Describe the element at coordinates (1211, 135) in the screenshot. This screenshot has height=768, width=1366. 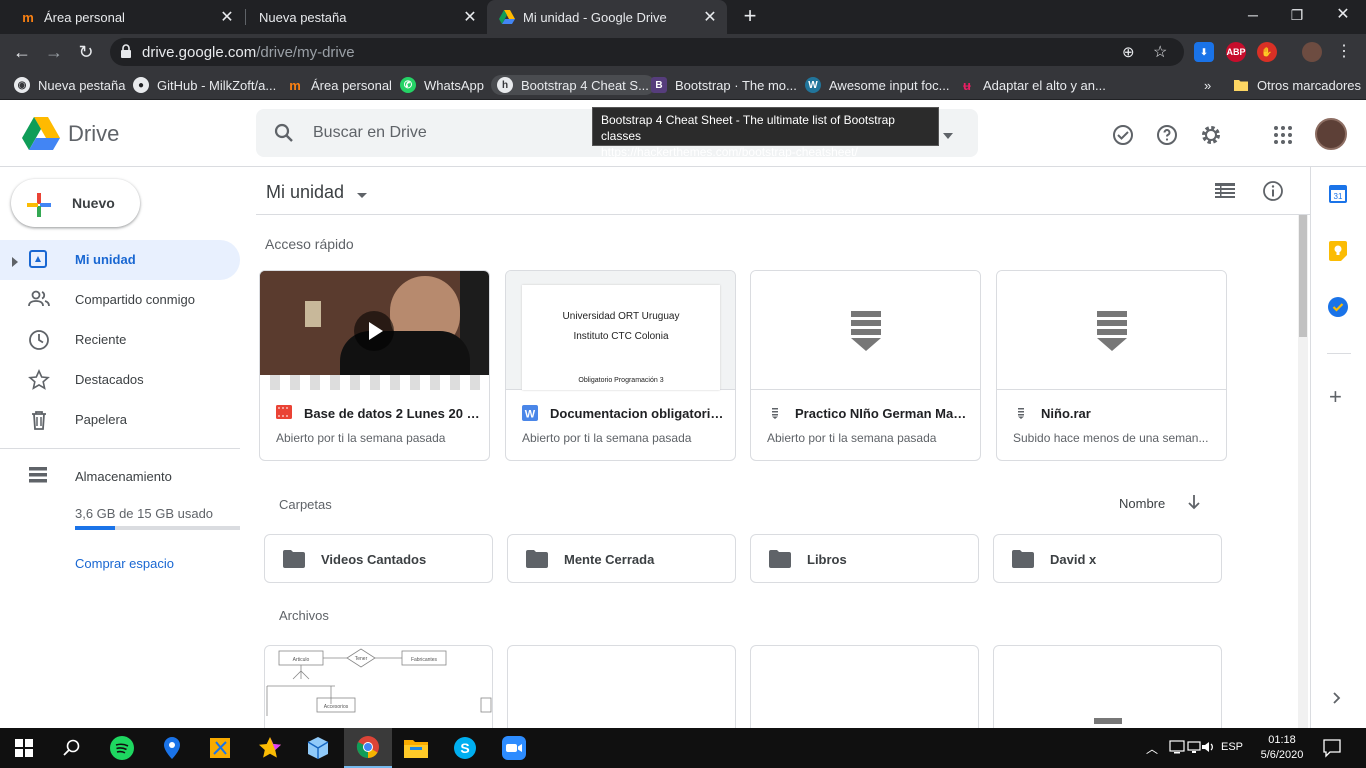
I see `settings-gear-icon` at that location.